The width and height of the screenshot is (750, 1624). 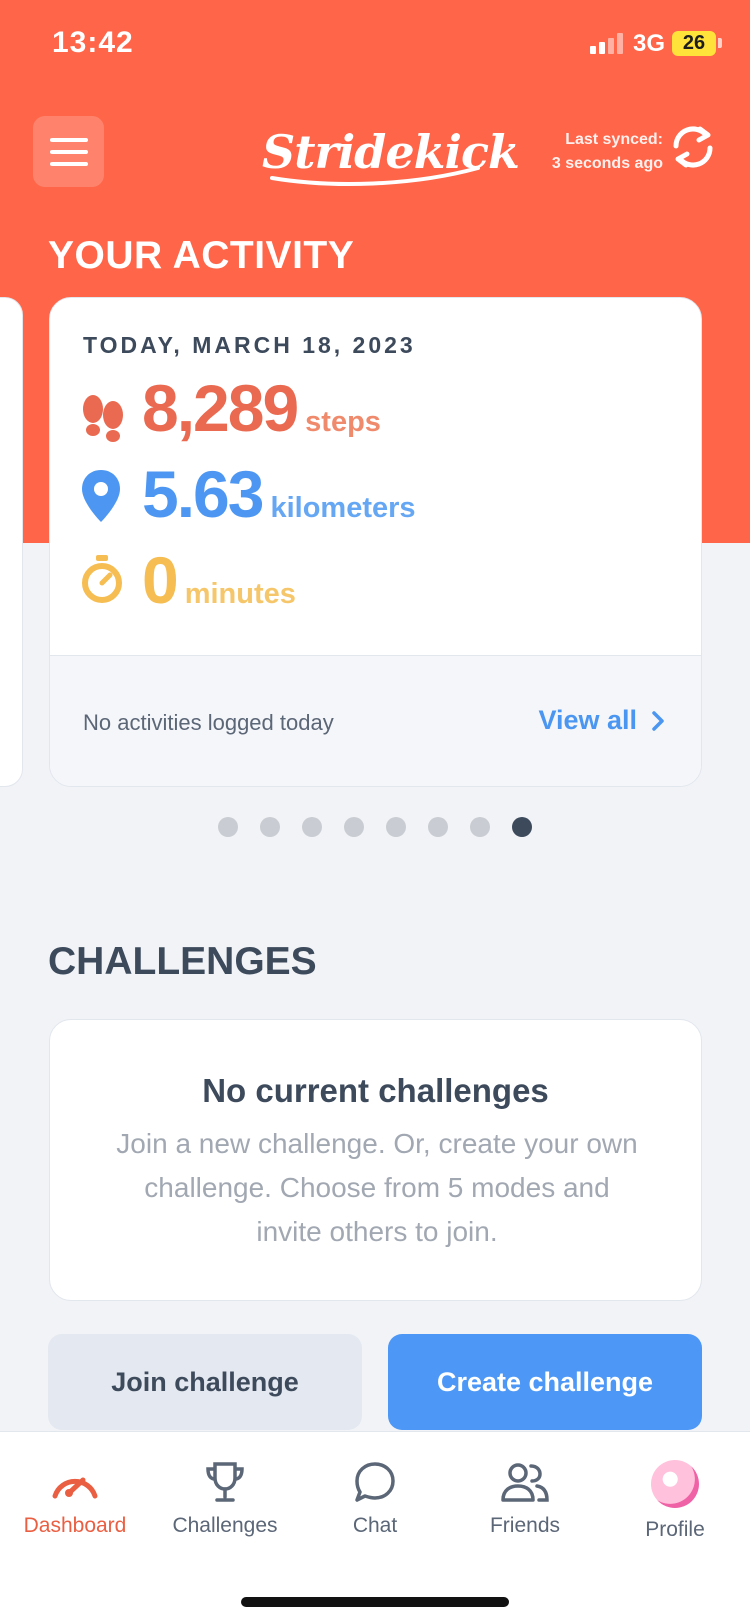 I want to click on tab-challenges-label: Challenges, so click(x=225, y=1525).